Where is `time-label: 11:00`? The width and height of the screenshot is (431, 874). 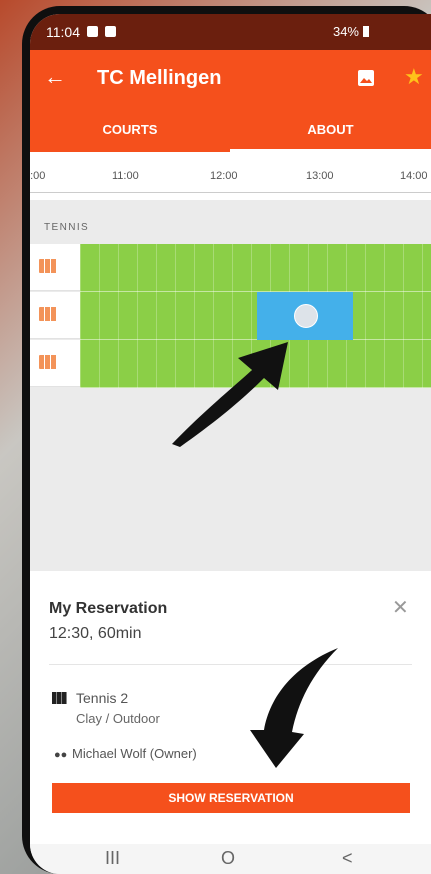 time-label: 11:00 is located at coordinates (125, 176).